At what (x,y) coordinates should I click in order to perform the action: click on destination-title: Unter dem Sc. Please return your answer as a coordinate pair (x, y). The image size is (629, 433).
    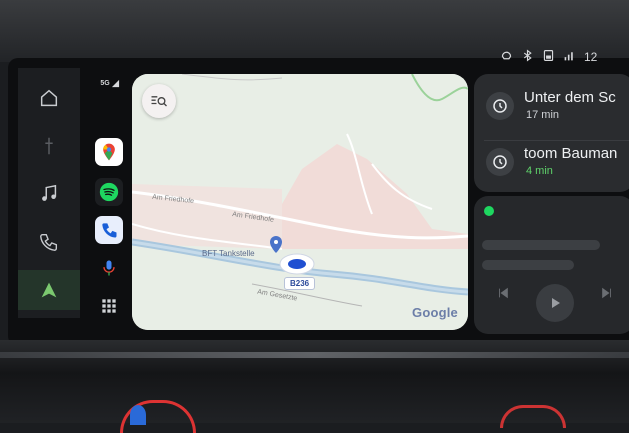
    Looking at the image, I should click on (570, 97).